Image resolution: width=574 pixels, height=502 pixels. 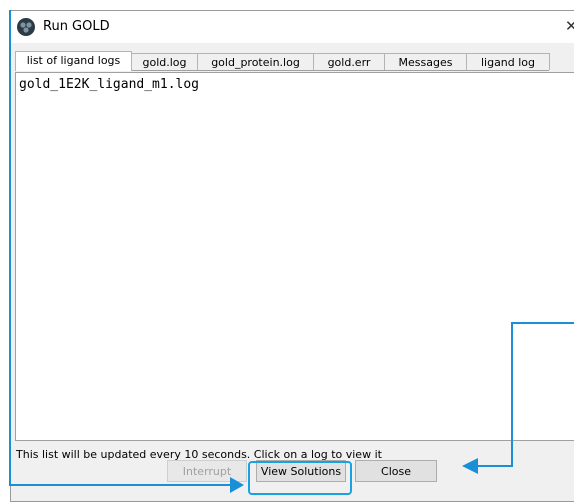 What do you see at coordinates (292, 27) in the screenshot?
I see `title-bar: Run GOLD ✕` at bounding box center [292, 27].